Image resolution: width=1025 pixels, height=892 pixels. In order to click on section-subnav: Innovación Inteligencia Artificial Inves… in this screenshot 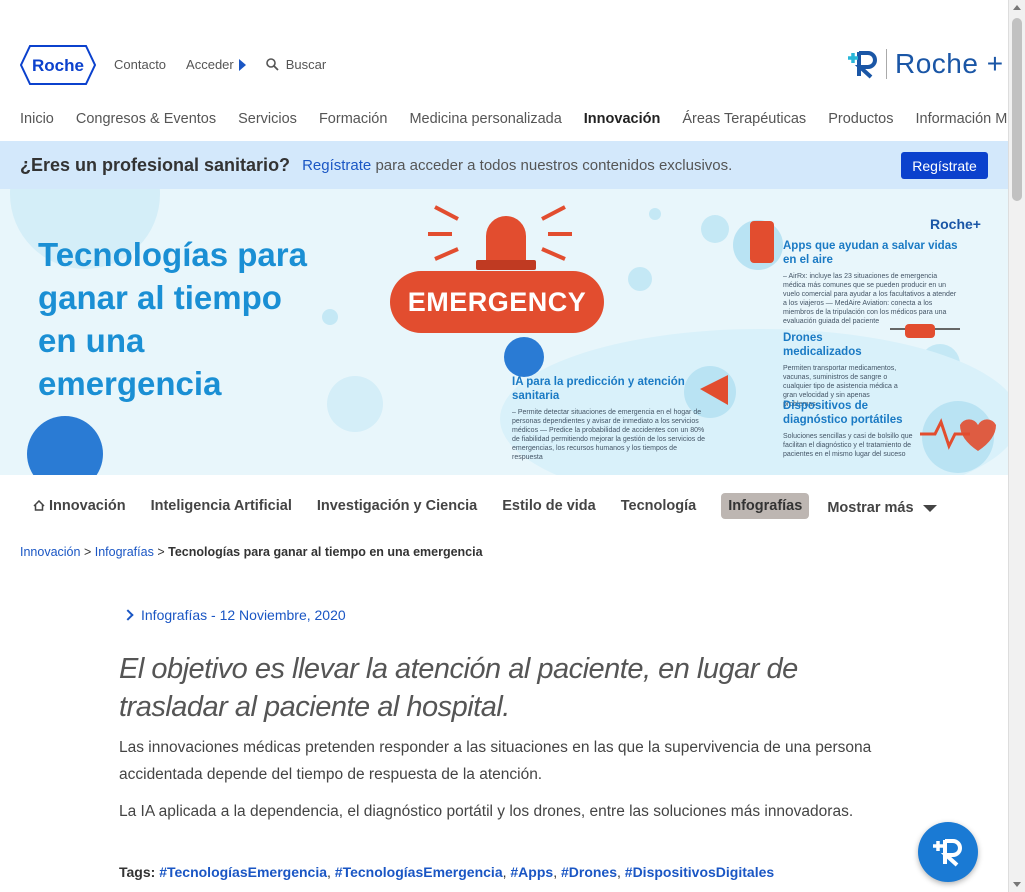, I will do `click(497, 506)`.